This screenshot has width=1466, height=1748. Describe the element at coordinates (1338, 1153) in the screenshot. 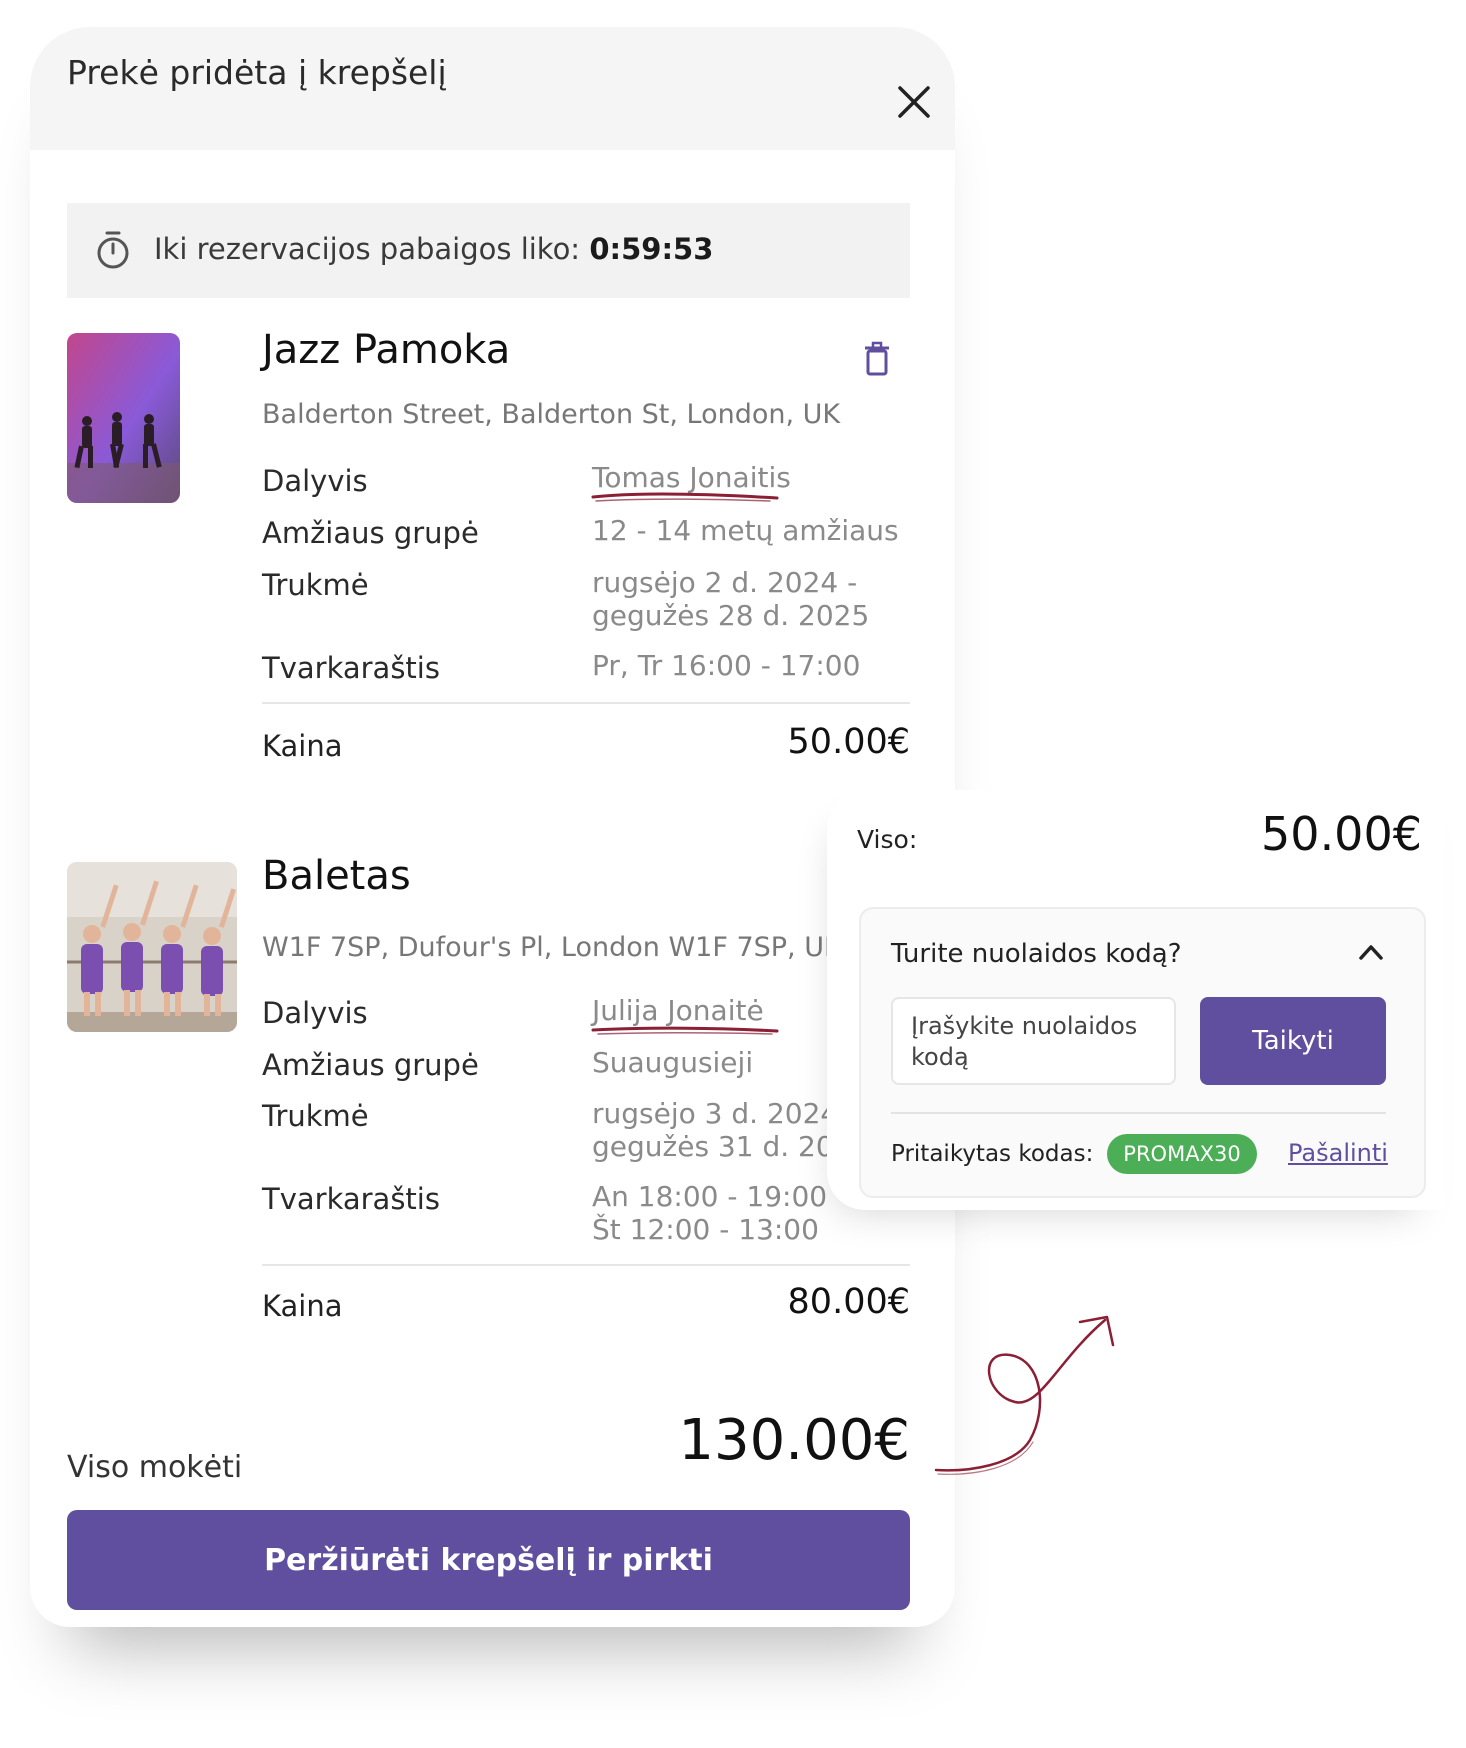

I see `remove-code-link: Pašalinti` at that location.